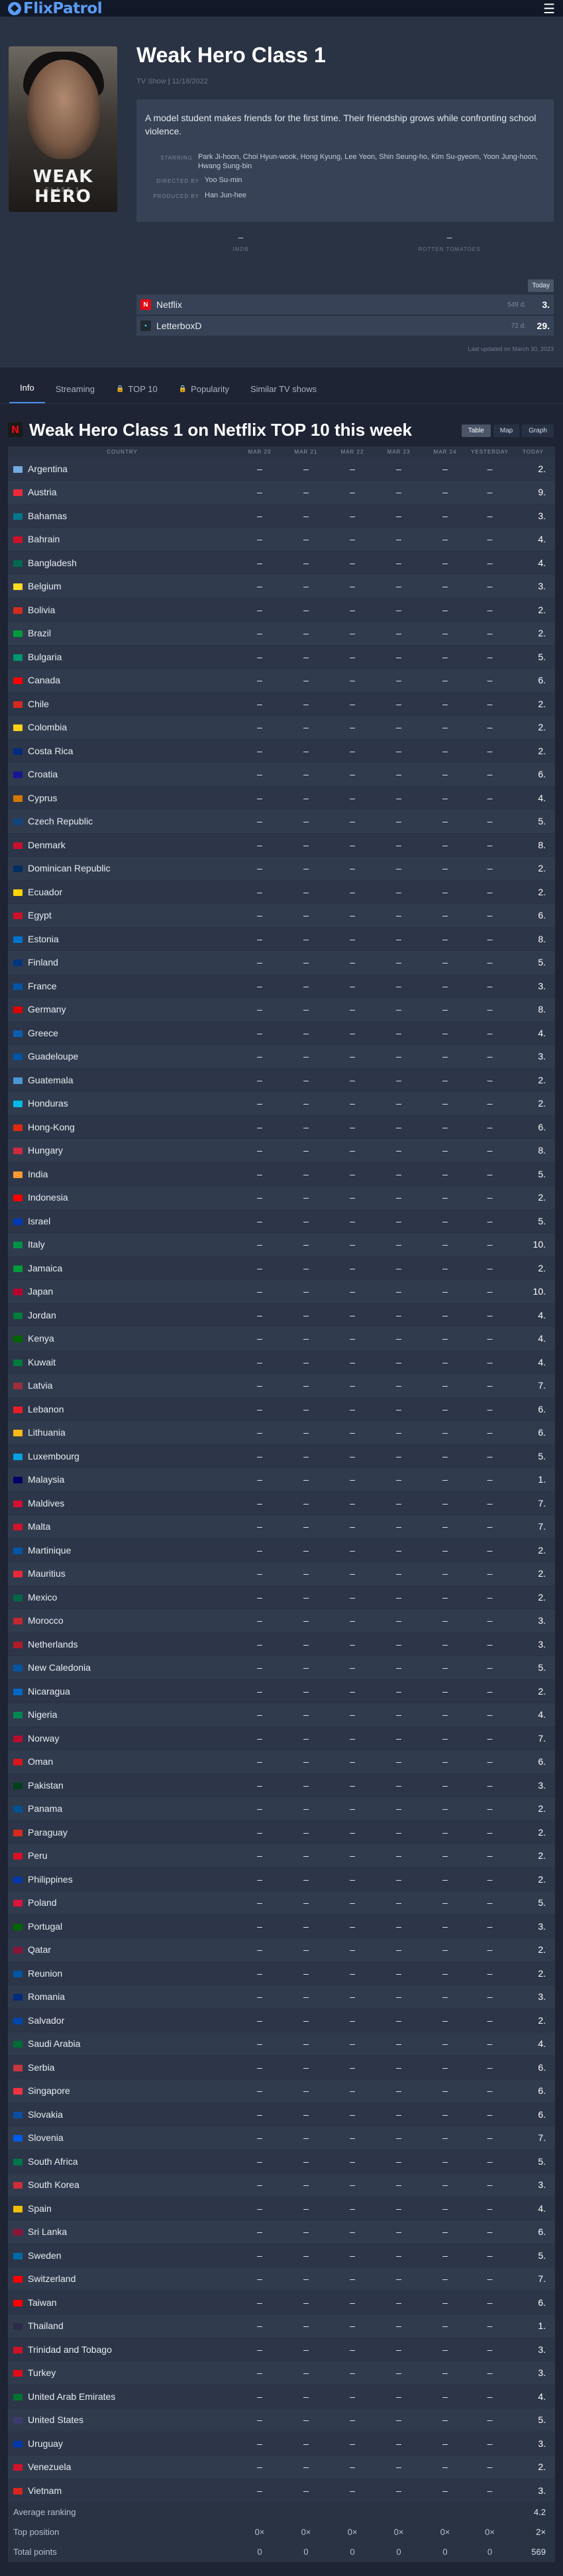 The image size is (563, 2576). I want to click on country-cell: Kenya, so click(122, 1338).